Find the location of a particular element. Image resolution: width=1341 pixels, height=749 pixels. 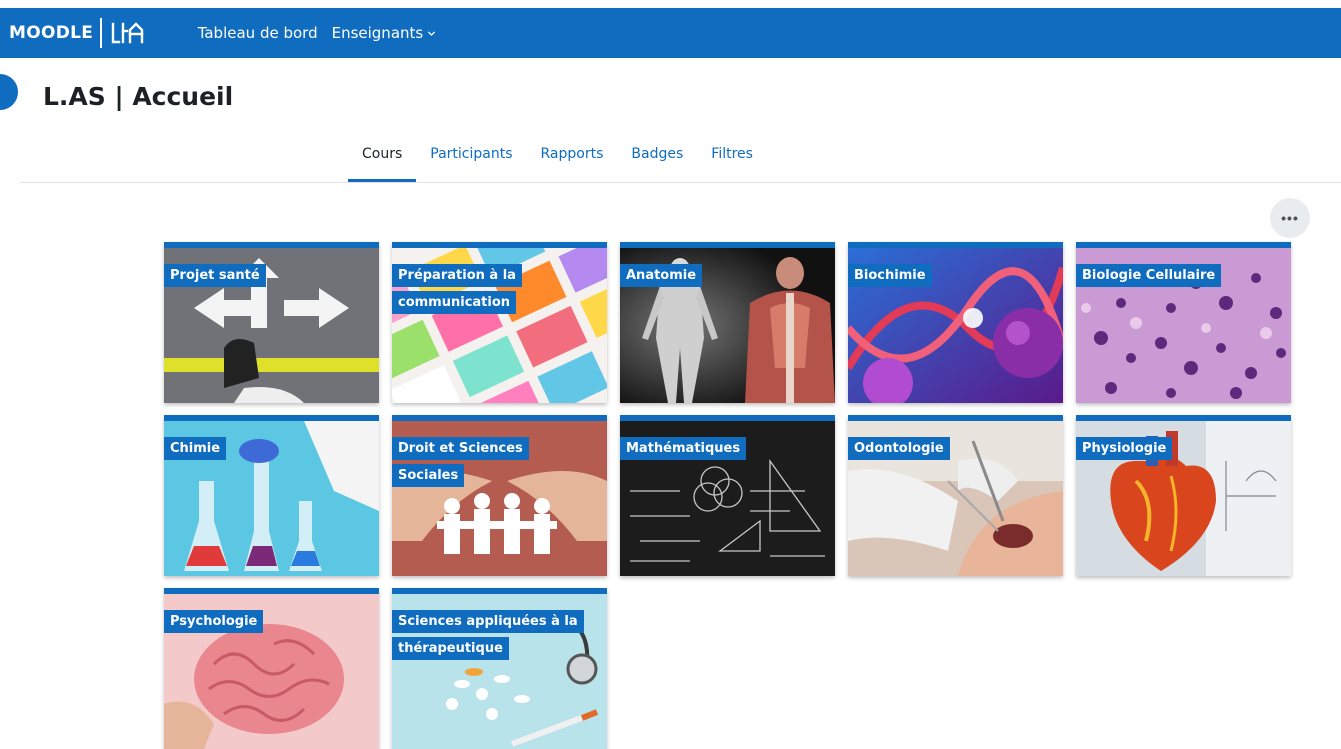

course-title-text: Odontologie is located at coordinates (899, 448).